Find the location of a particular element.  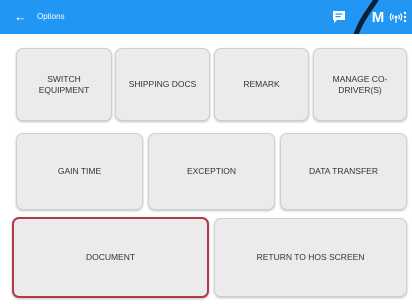

app-bar: ← Options M is located at coordinates (206, 17).